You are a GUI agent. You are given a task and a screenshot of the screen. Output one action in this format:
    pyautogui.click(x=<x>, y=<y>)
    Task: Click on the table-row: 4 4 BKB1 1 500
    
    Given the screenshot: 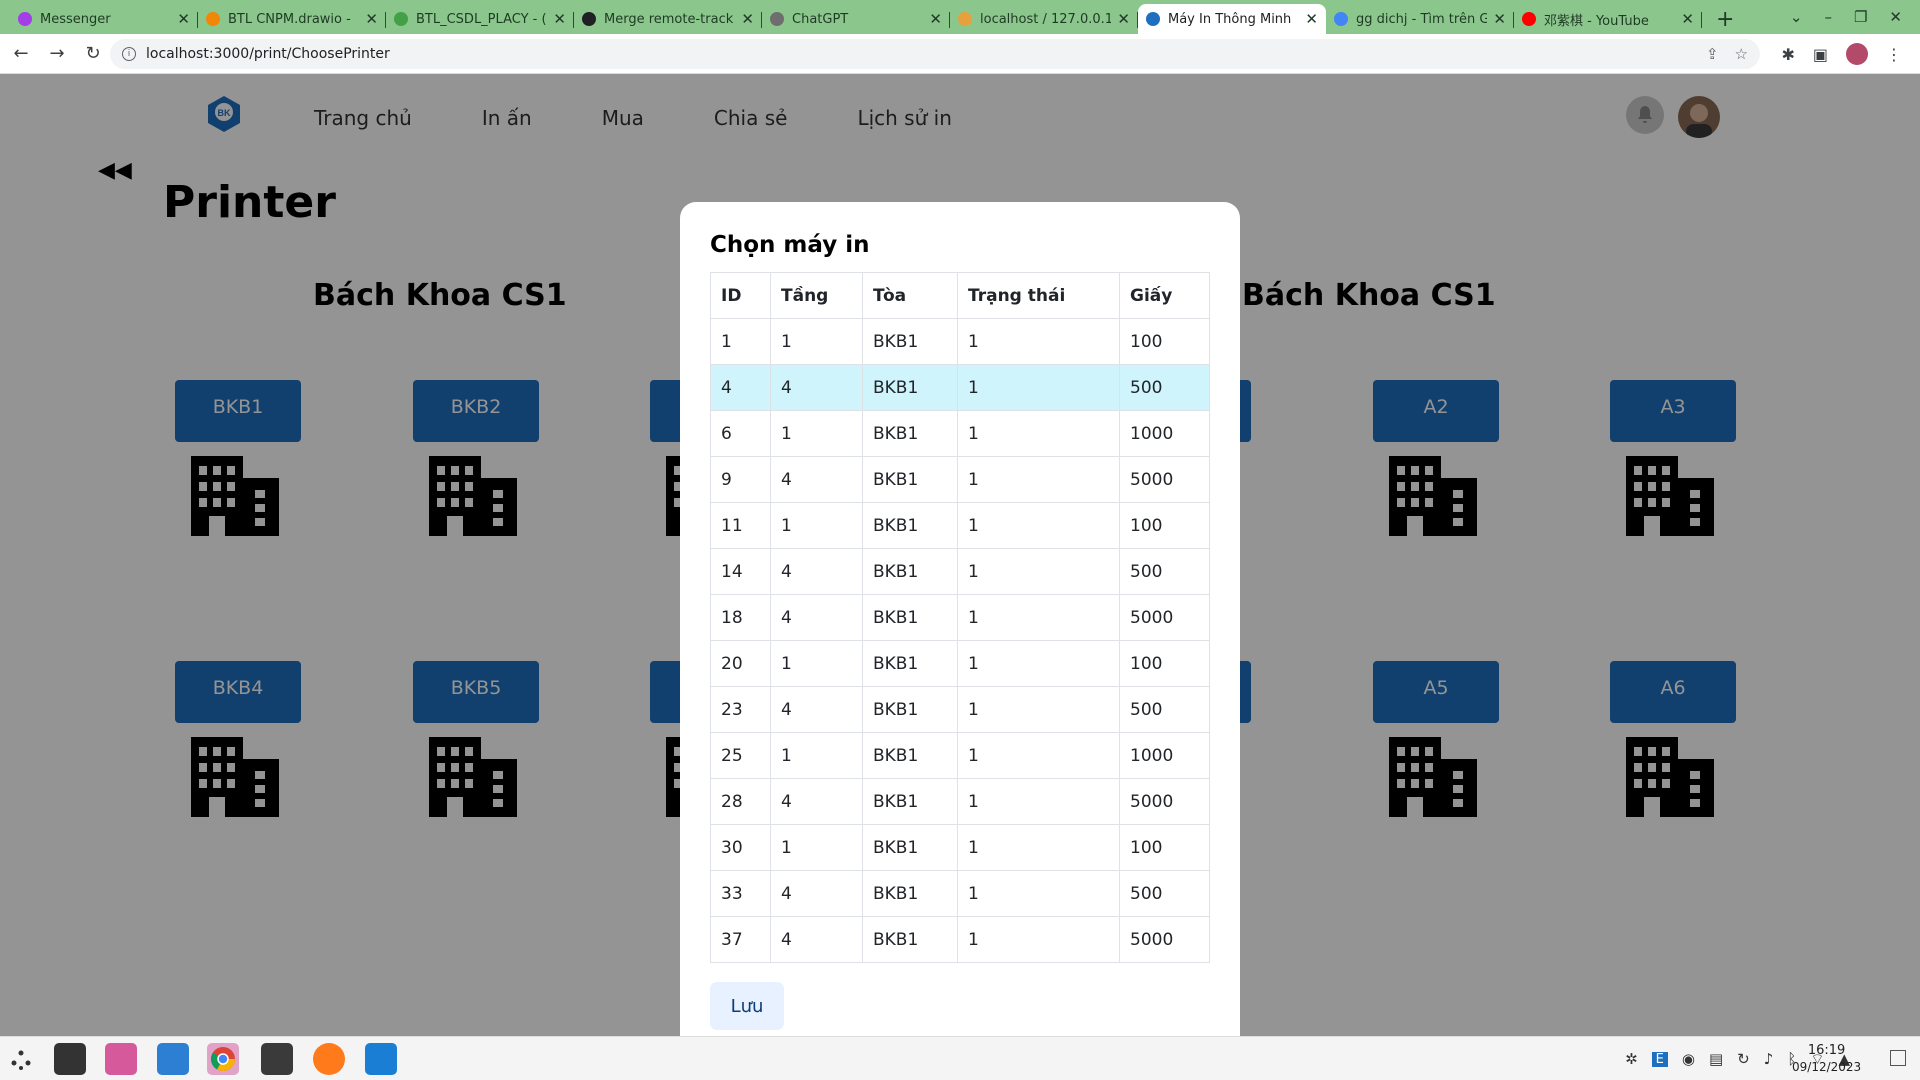 What is the action you would take?
    pyautogui.click(x=960, y=387)
    